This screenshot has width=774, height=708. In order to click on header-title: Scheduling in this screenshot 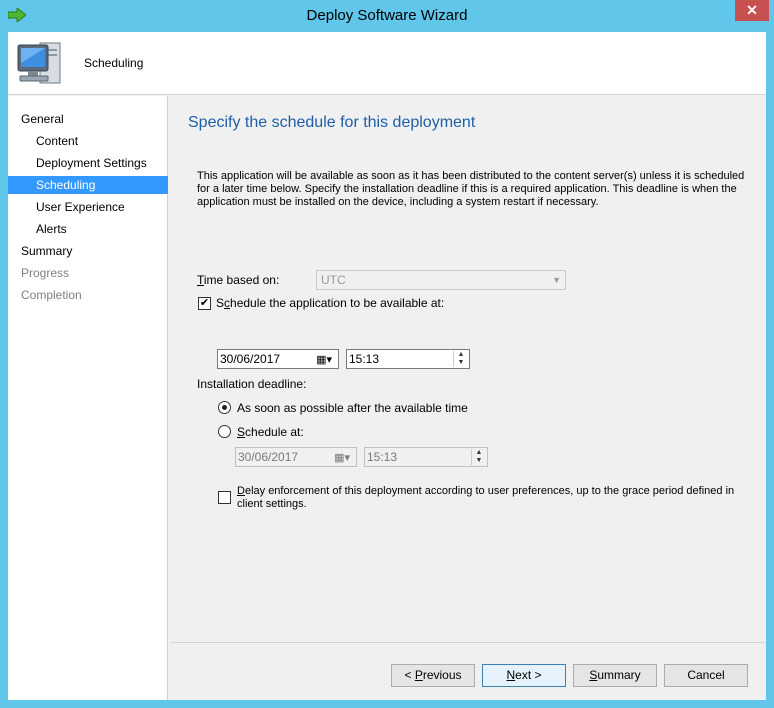, I will do `click(114, 63)`.